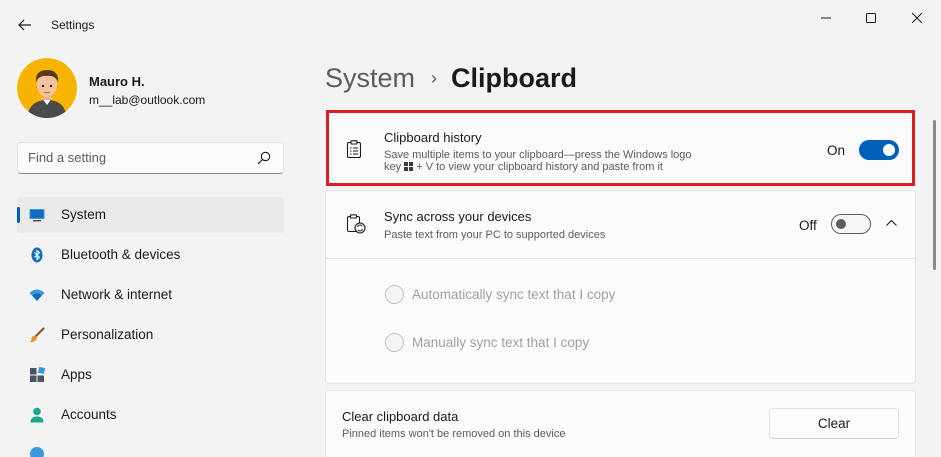 This screenshot has width=941, height=457. Describe the element at coordinates (89, 414) in the screenshot. I see `sidebar-item-label: Accounts` at that location.